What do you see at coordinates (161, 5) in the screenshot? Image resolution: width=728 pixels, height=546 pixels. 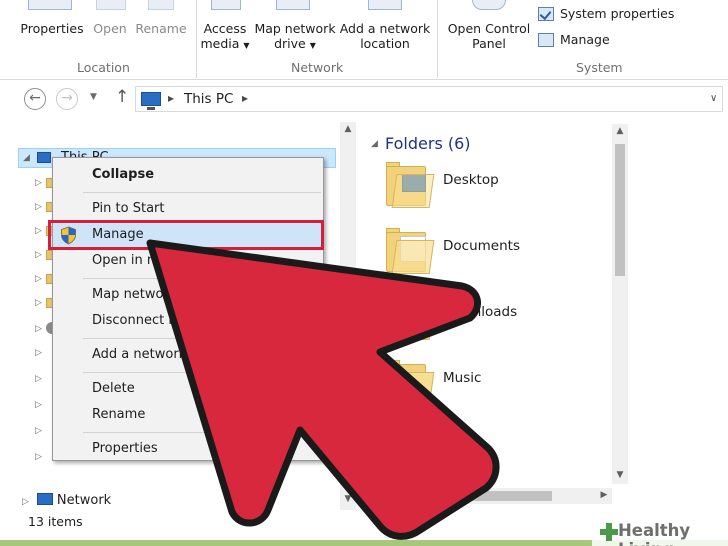 I see `rename-icon` at bounding box center [161, 5].